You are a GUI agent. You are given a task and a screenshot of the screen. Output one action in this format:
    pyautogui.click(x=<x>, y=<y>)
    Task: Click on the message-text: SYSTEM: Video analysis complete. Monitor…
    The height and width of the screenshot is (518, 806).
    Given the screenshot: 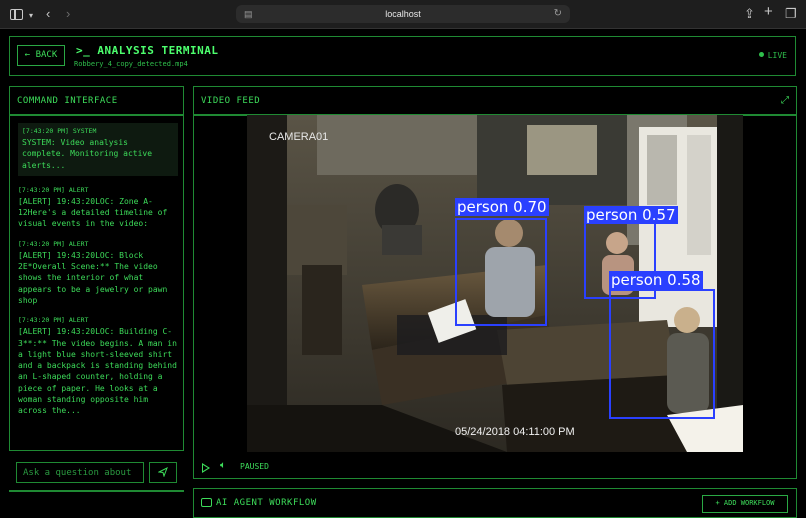 What is the action you would take?
    pyautogui.click(x=87, y=154)
    